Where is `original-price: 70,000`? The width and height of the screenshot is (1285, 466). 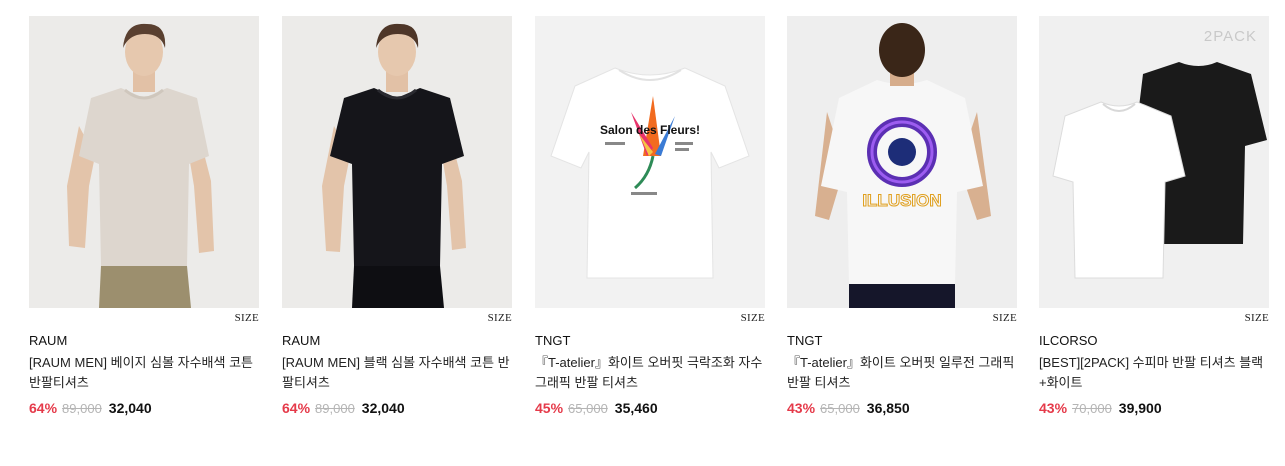 original-price: 70,000 is located at coordinates (1092, 408).